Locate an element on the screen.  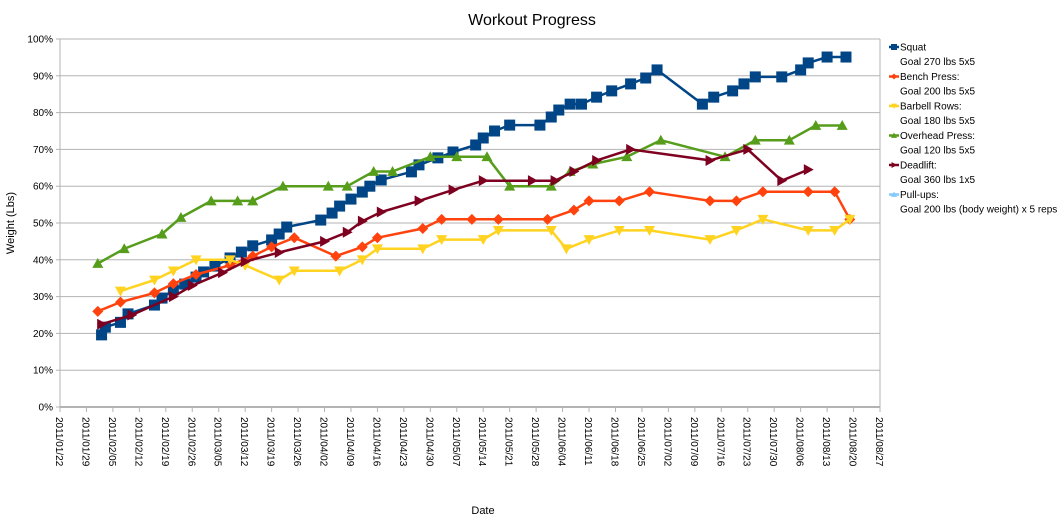
y-tick-label: 70% is located at coordinates (43, 150).